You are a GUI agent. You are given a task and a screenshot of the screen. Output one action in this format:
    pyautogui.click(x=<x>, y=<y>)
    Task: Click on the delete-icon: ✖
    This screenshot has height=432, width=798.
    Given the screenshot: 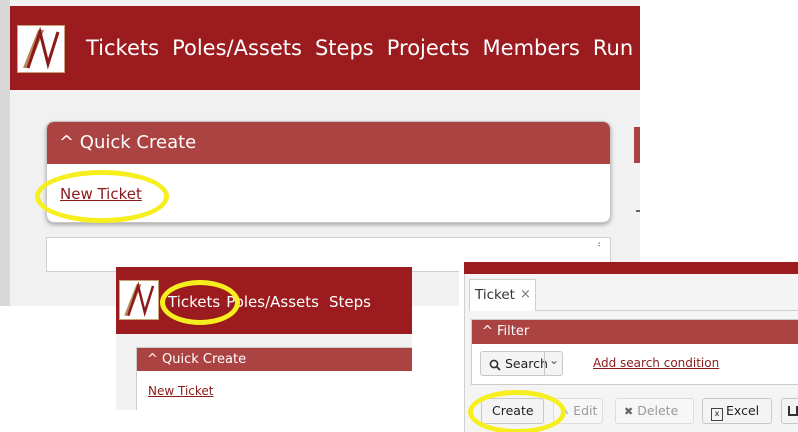 What is the action you would take?
    pyautogui.click(x=629, y=411)
    